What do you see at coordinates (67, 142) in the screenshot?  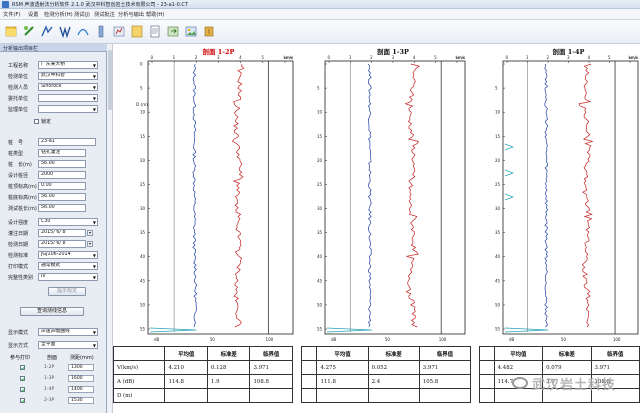 I see `pile-id-input: 23-a1` at bounding box center [67, 142].